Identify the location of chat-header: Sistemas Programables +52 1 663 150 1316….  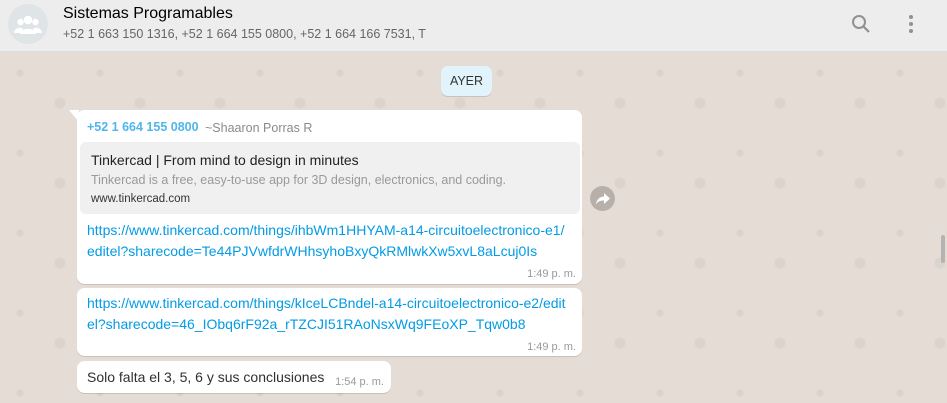
(473, 26).